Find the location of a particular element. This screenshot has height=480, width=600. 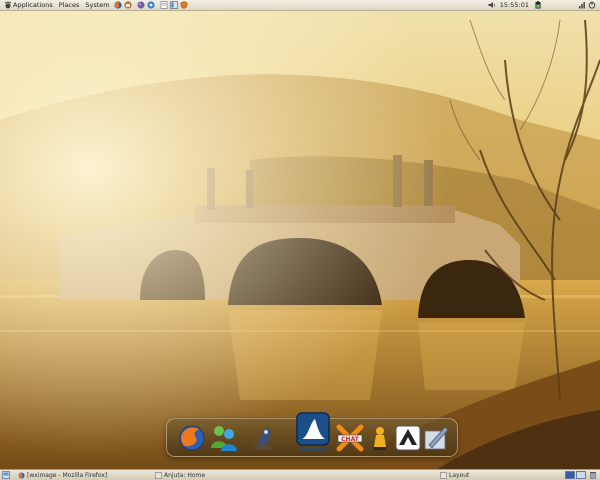

dock-xchat: CHAT is located at coordinates (350, 438).